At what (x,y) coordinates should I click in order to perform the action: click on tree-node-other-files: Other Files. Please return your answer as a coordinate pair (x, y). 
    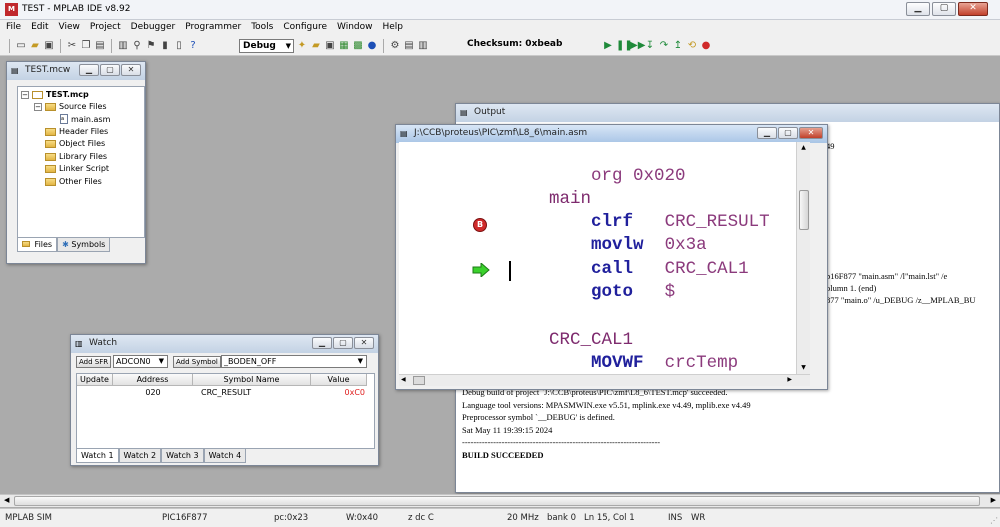
    Looking at the image, I should click on (73, 181).